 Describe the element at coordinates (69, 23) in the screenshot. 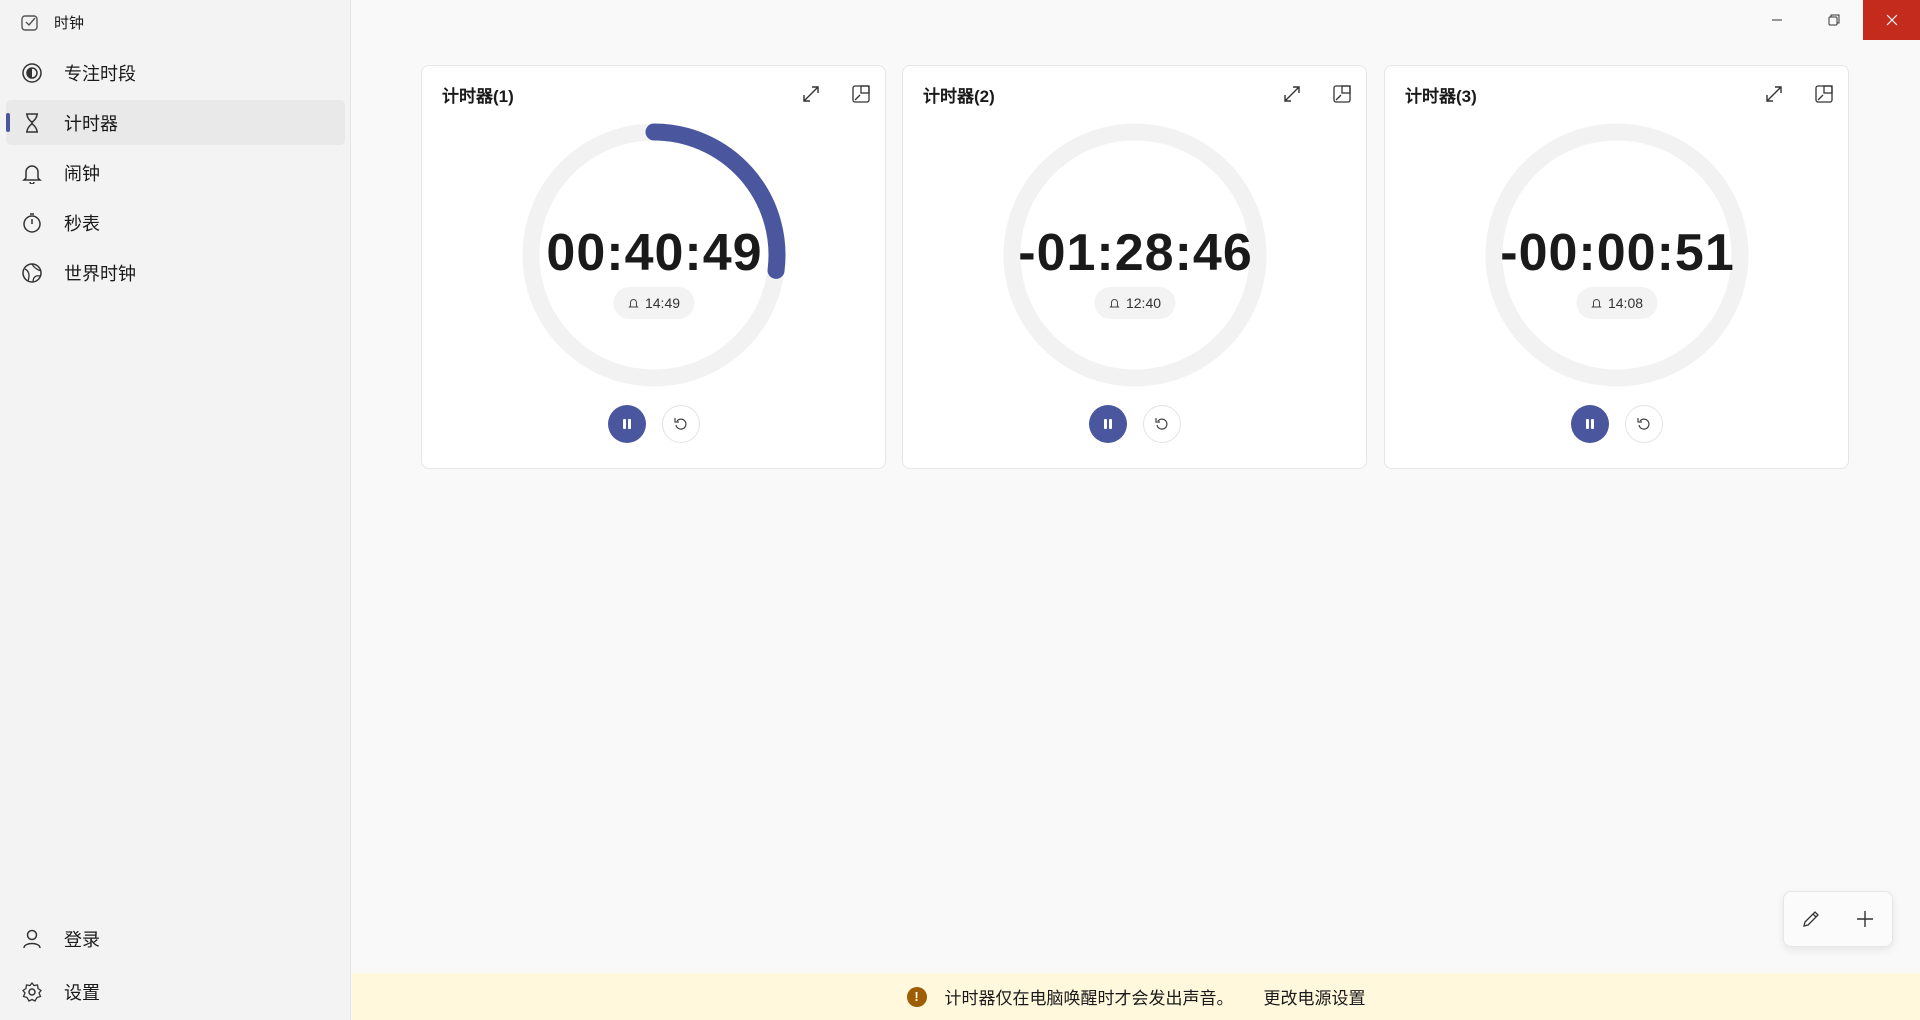

I see `app-title-label: 时钟` at that location.